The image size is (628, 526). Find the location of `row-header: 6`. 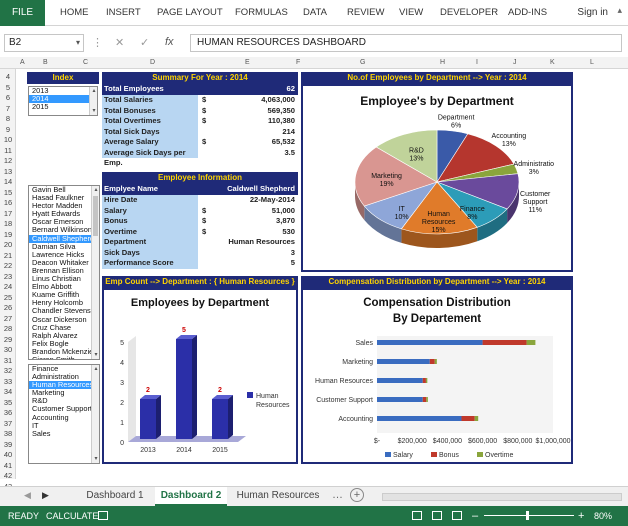

row-header: 6 is located at coordinates (8, 97).